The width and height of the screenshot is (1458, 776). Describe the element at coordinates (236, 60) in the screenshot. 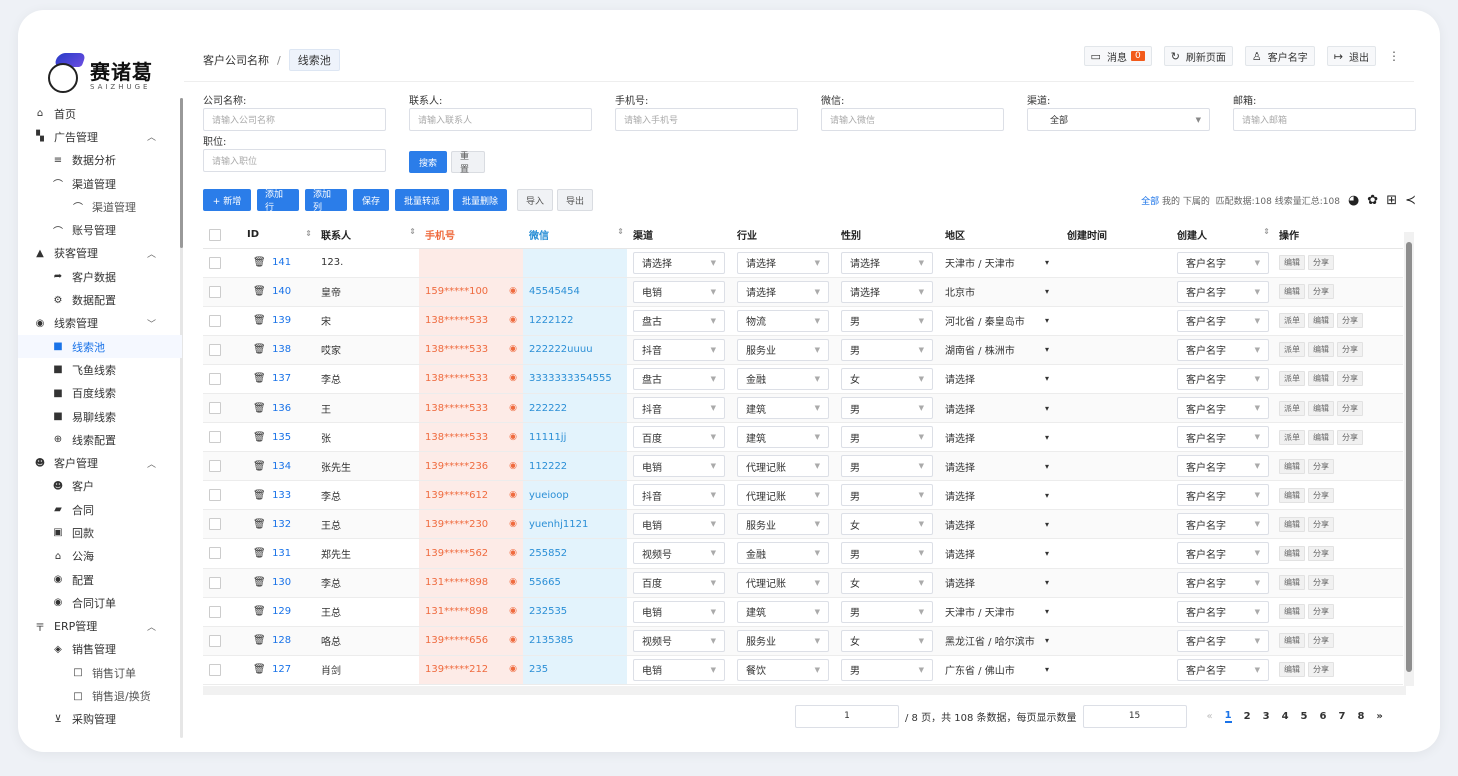

I see `breadcrumb-root: 客户公司名称` at that location.